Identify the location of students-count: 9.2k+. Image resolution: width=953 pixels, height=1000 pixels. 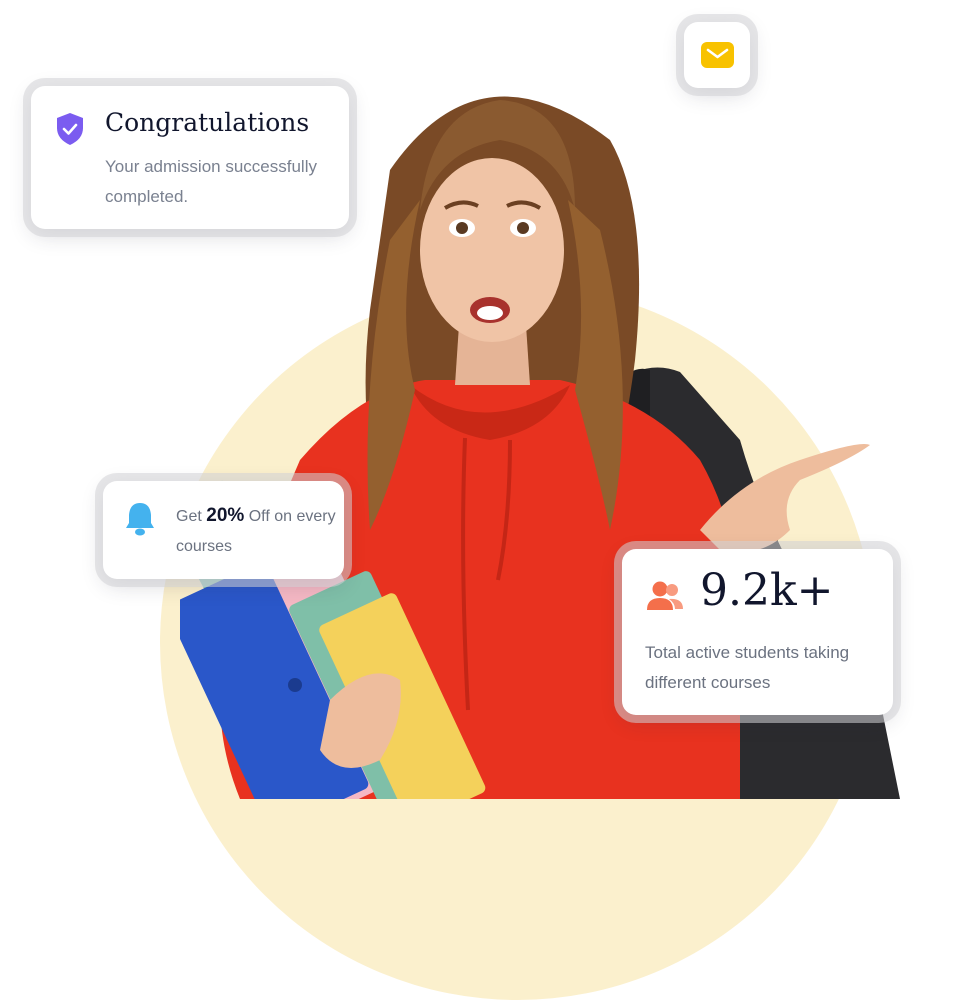
(767, 590).